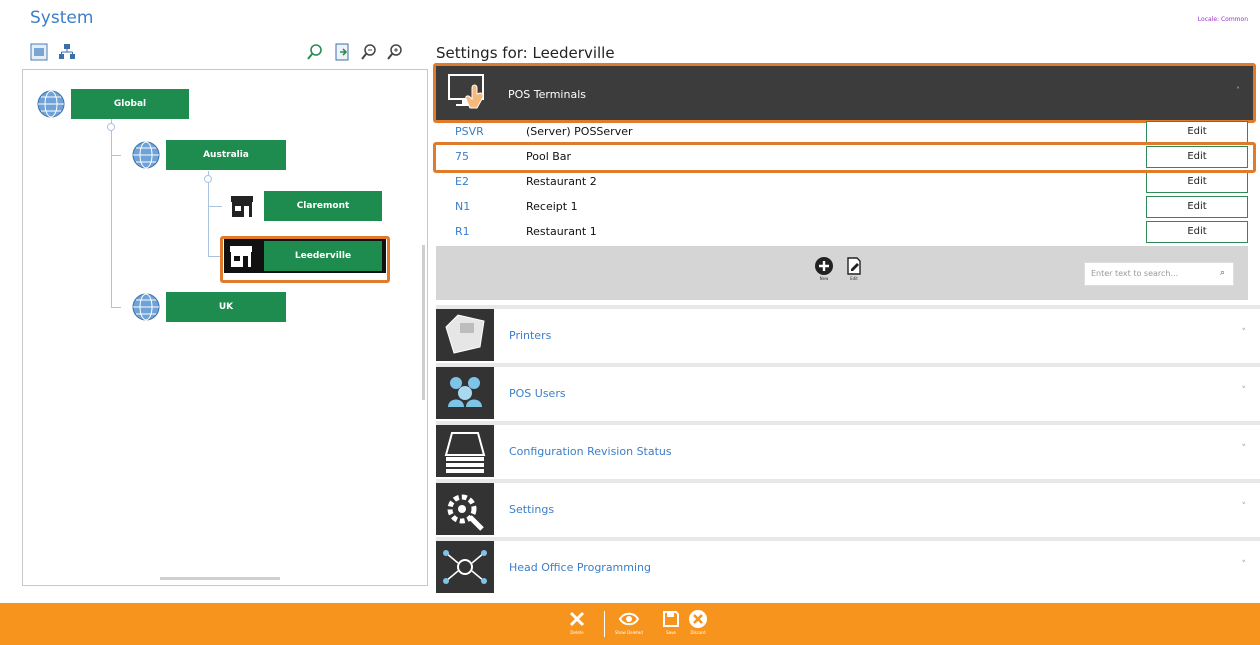 The height and width of the screenshot is (645, 1260). Describe the element at coordinates (842, 182) in the screenshot. I see `table-row: E2 Restaurant 2 Edit` at that location.